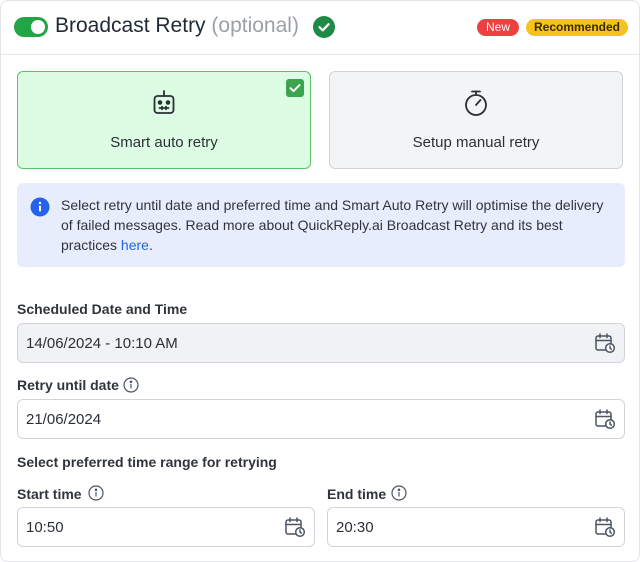  What do you see at coordinates (476, 527) in the screenshot?
I see `end-time-input: 20:30` at bounding box center [476, 527].